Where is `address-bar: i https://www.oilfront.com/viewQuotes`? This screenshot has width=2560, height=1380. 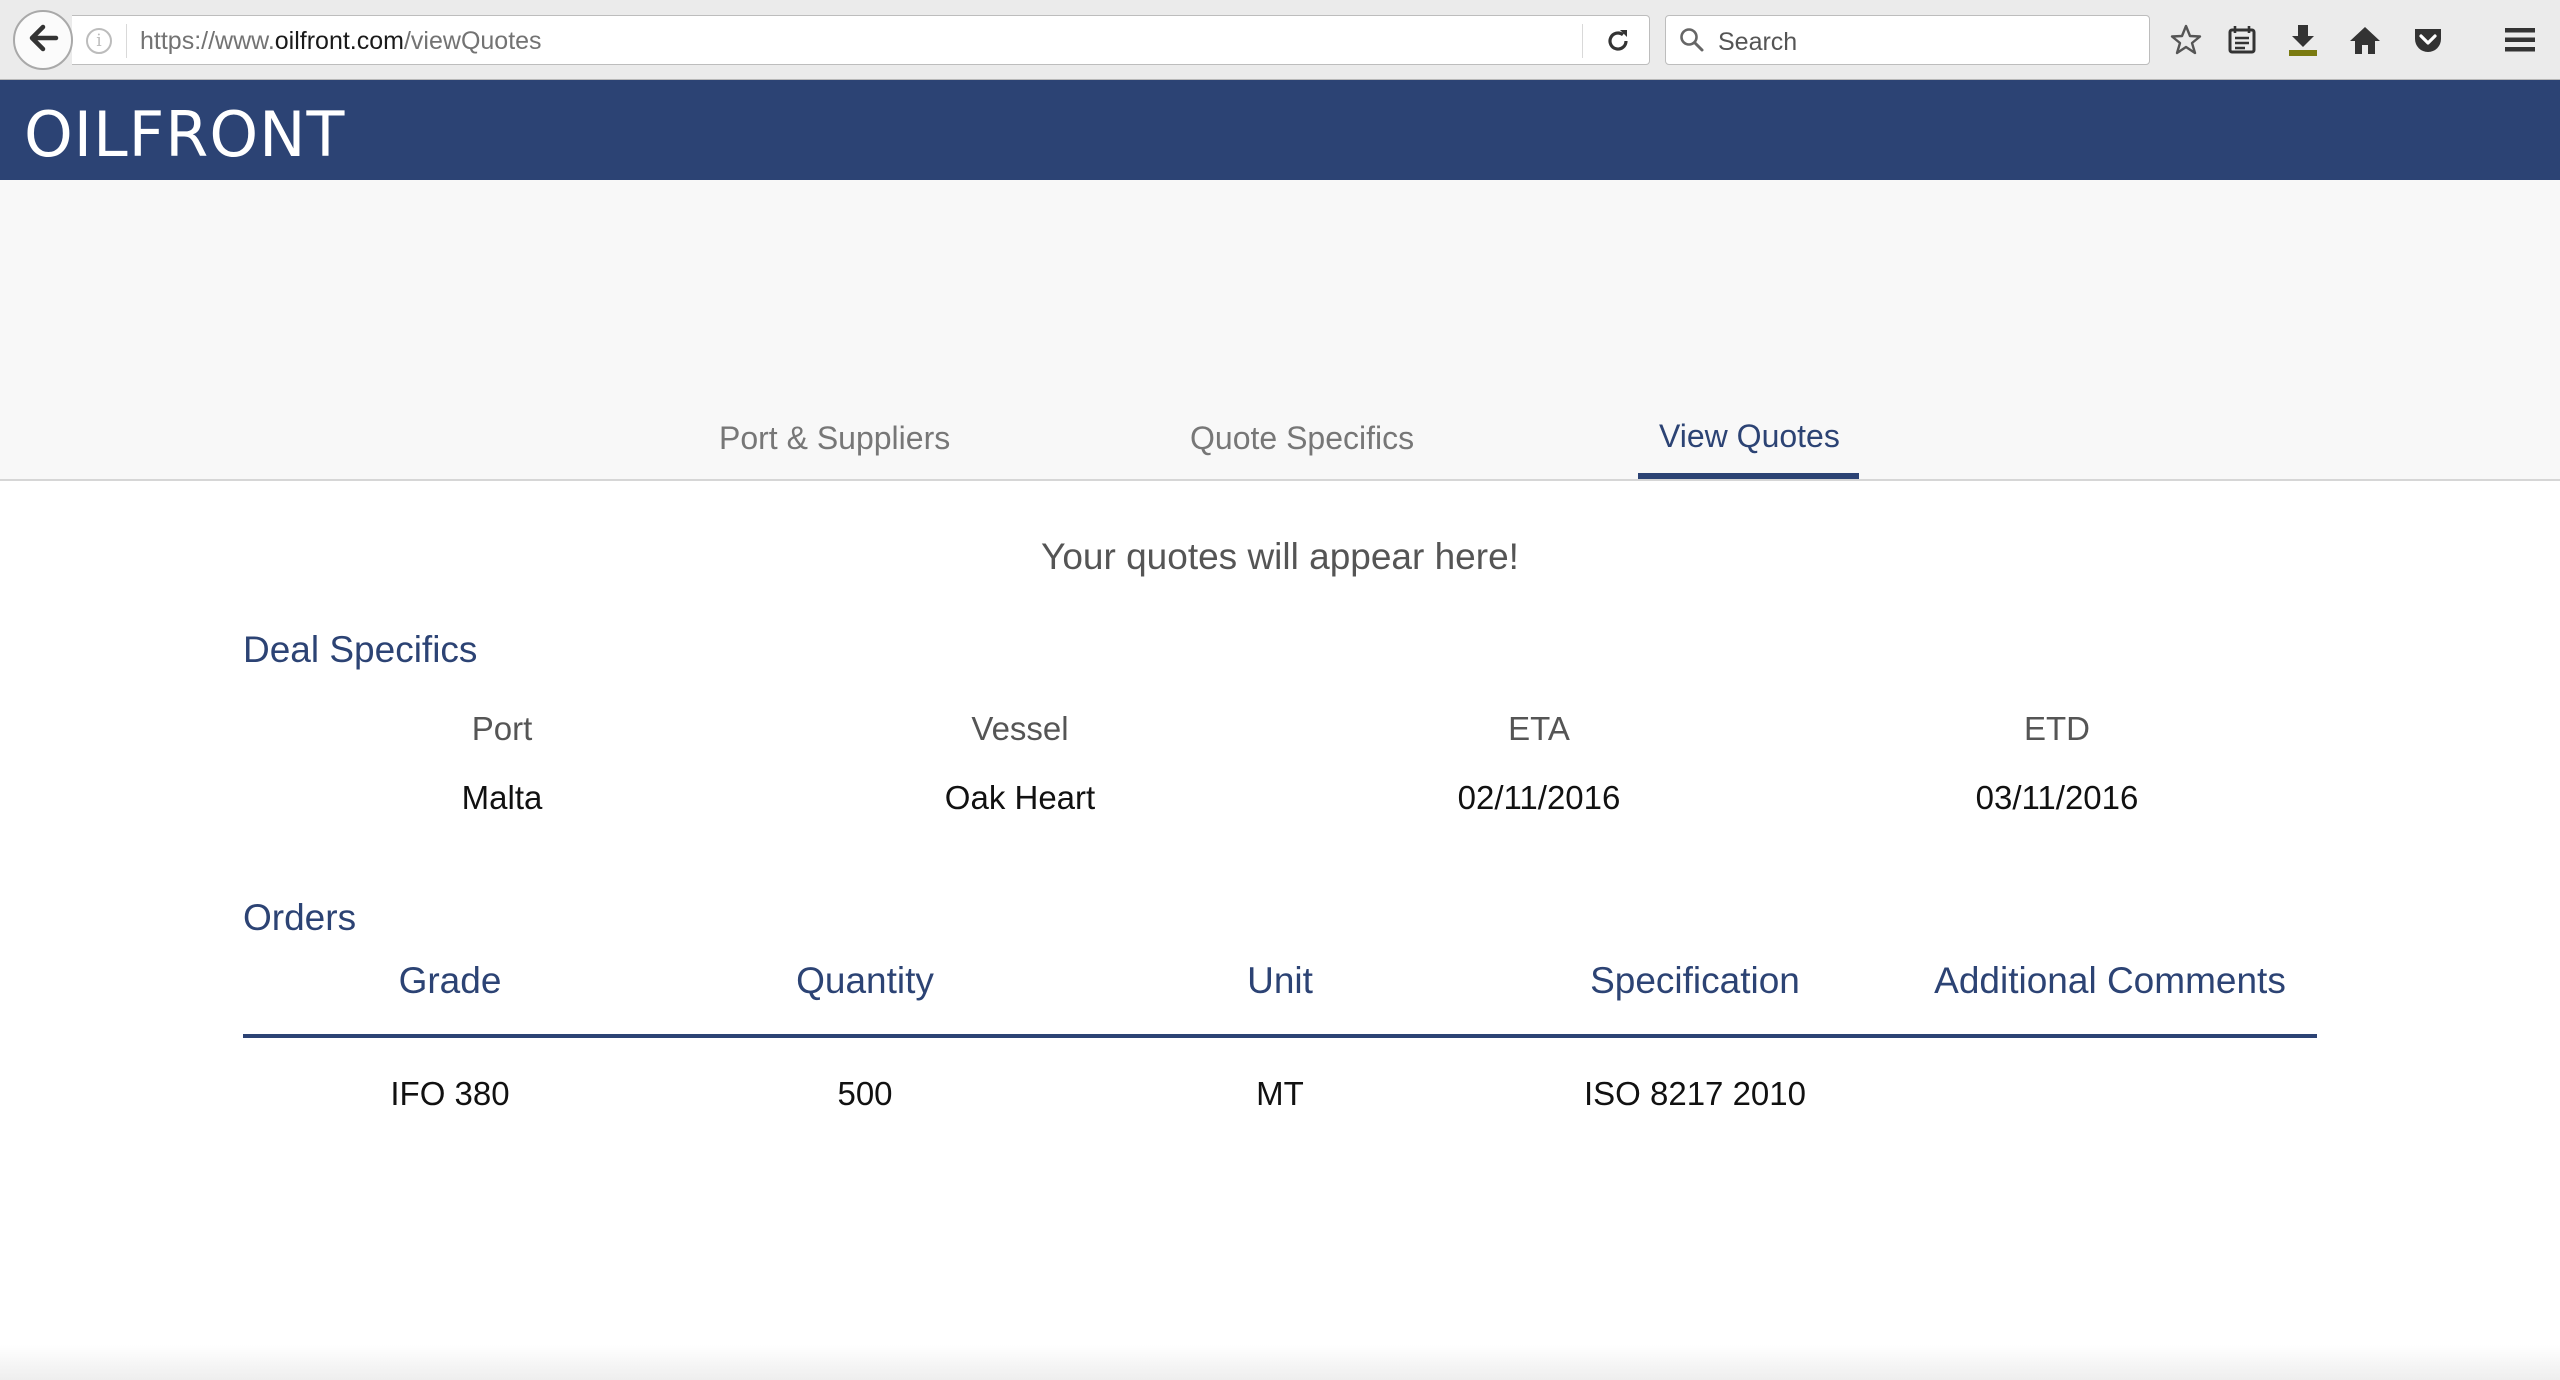
address-bar: i https://www.oilfront.com/viewQuotes is located at coordinates (861, 40).